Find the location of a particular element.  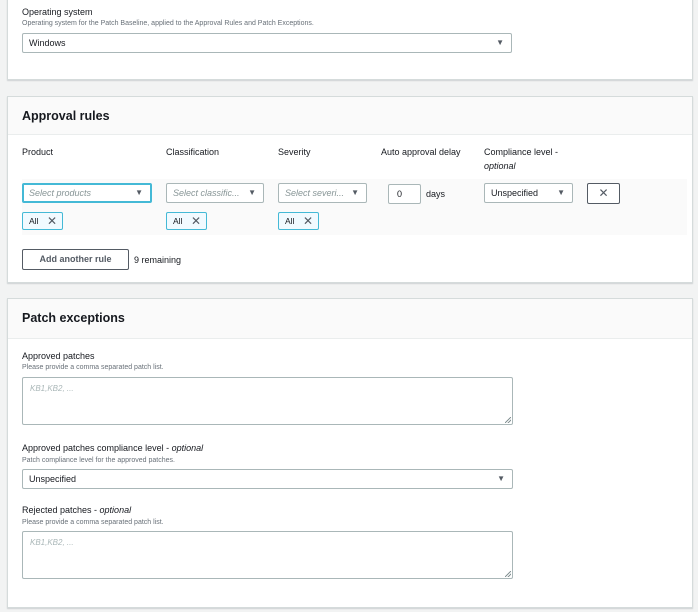

col-classification: Classification is located at coordinates (193, 152).